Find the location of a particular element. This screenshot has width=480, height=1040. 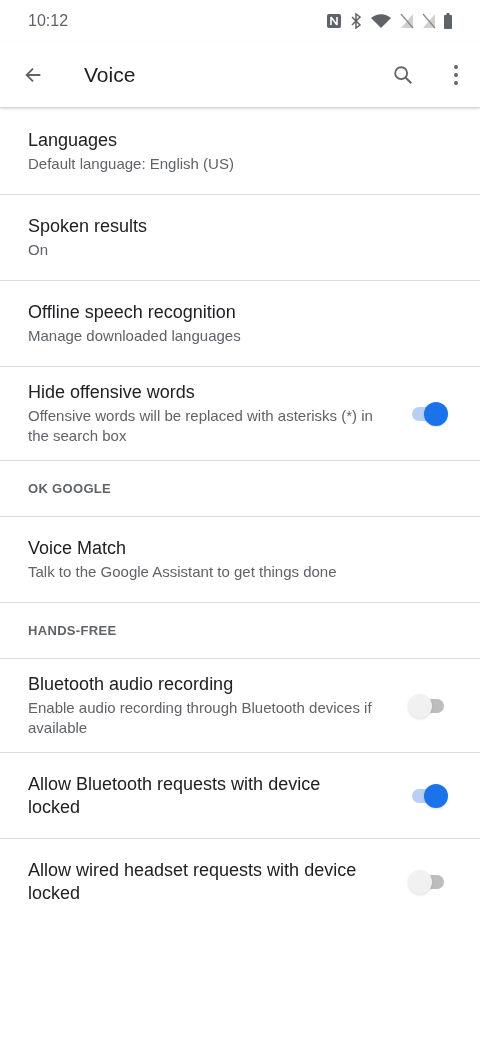

section-header: HANDS-FREE is located at coordinates (72, 630).